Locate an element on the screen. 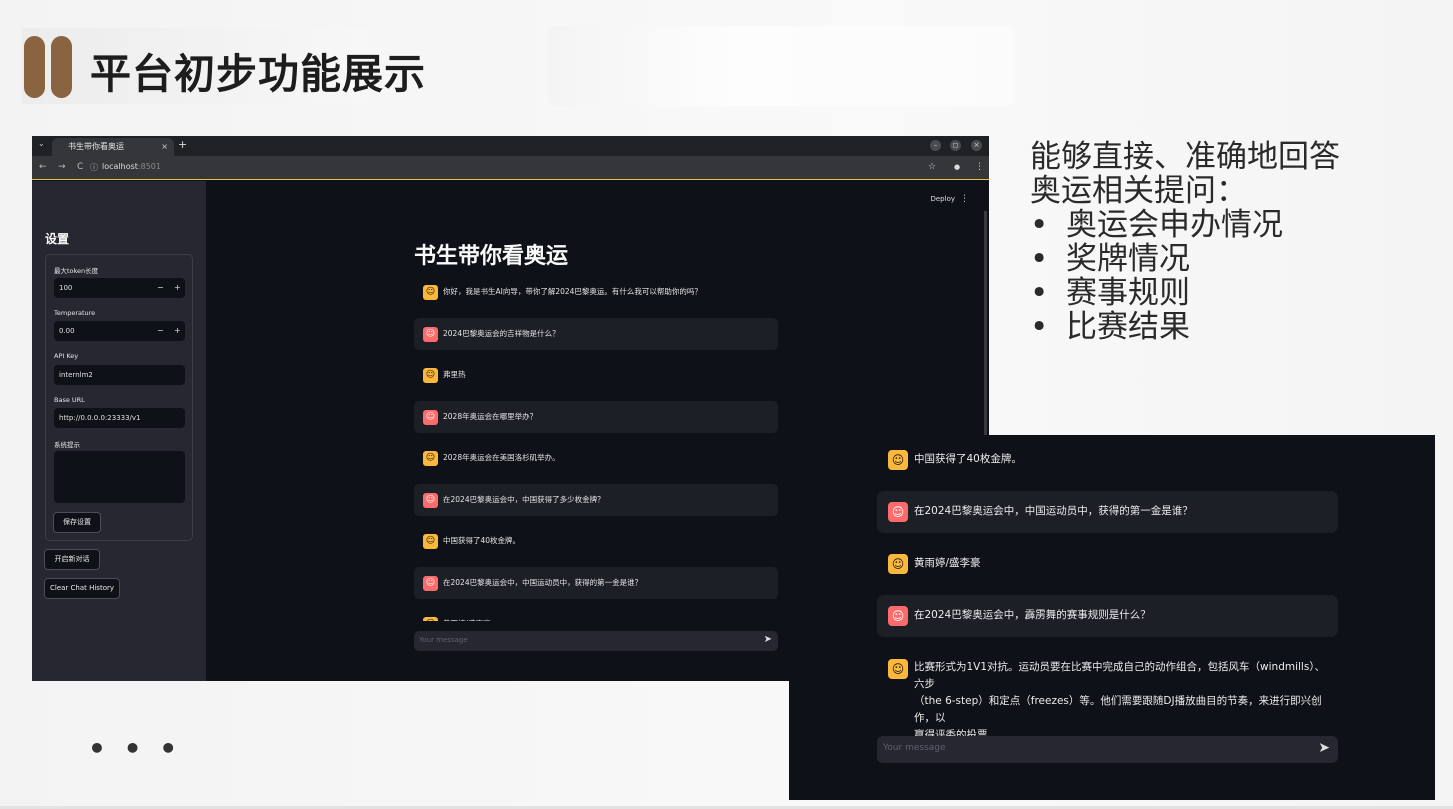 The width and height of the screenshot is (1453, 809). temperature-decrement-icon: − is located at coordinates (160, 331).